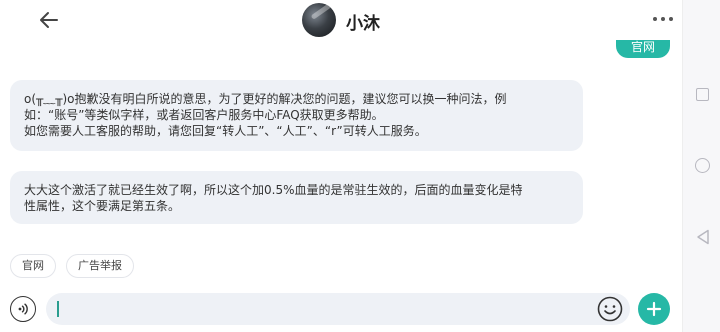 The width and height of the screenshot is (720, 332). What do you see at coordinates (100, 266) in the screenshot?
I see `quick-reply-ad-report: 广告举报` at bounding box center [100, 266].